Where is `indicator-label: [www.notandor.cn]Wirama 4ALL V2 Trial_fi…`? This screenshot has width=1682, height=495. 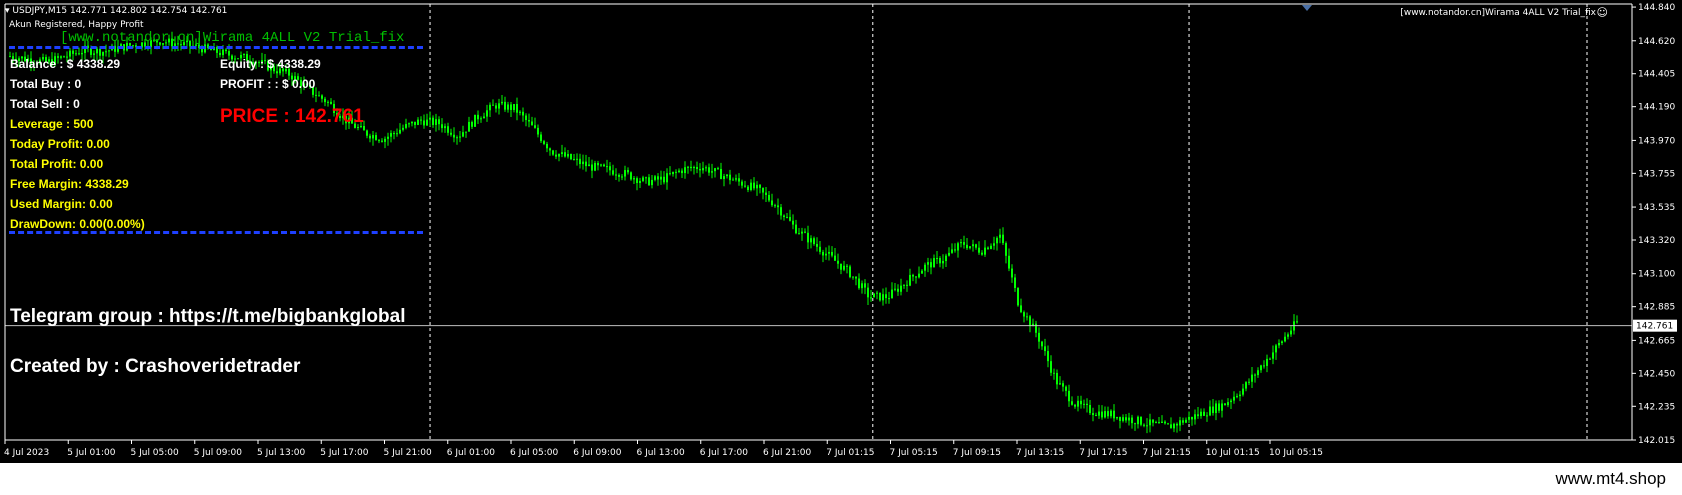
indicator-label: [www.notandor.cn]Wirama 4ALL V2 Trial_fi… is located at coordinates (1498, 13).